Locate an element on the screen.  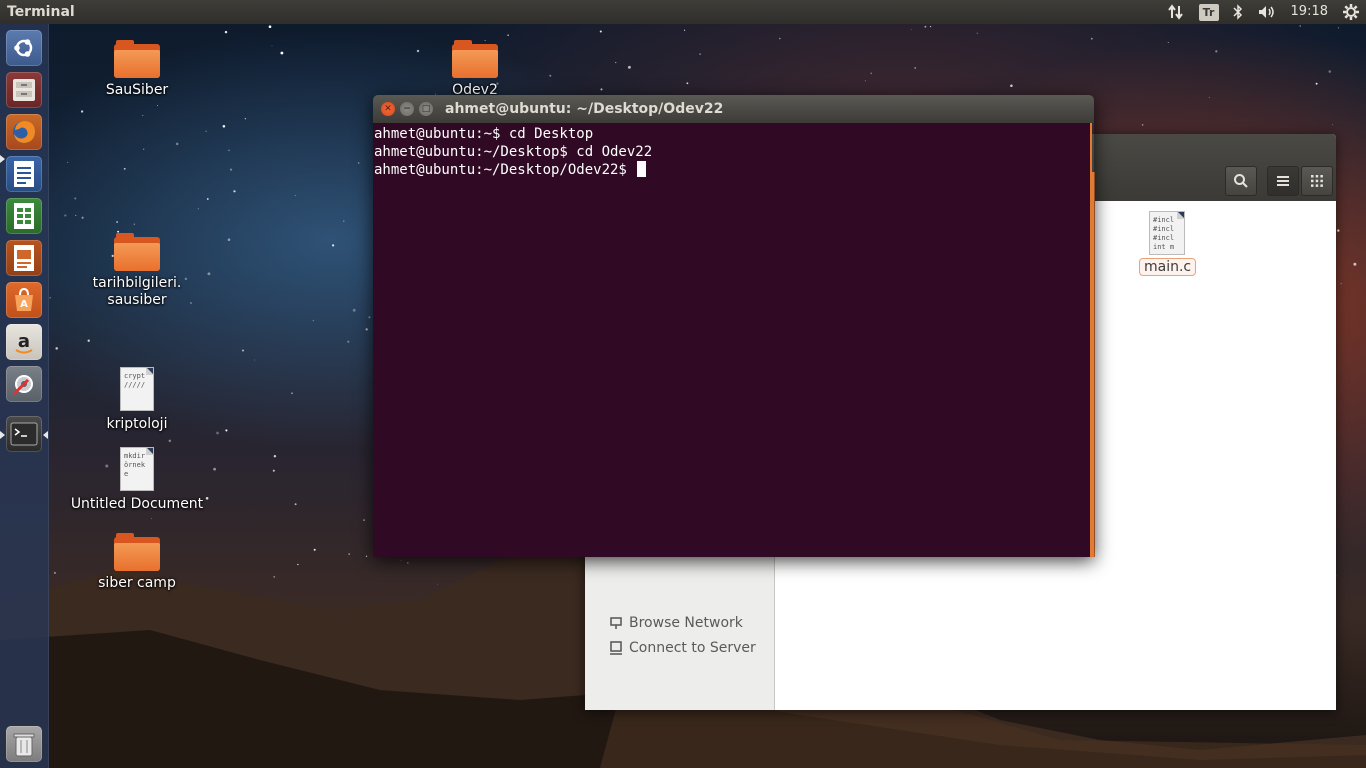
svg-text: A is located at coordinates (24, 304).